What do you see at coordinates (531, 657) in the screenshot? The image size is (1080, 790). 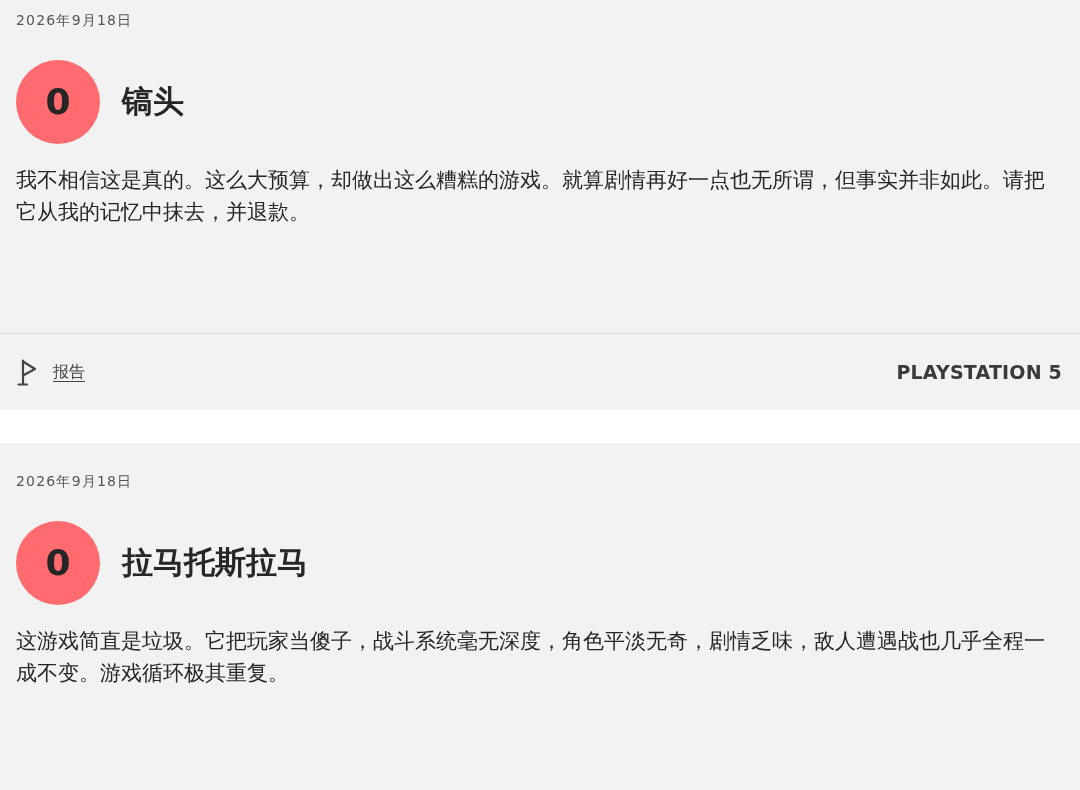 I see `review-text: 这游戏简直是垃圾。它把玩家当傻子，战斗系统毫无深度，角色平淡无奇，剧情乏味，敌人遭遇战也几乎全程一成不变。游戏循环极其重复。` at bounding box center [531, 657].